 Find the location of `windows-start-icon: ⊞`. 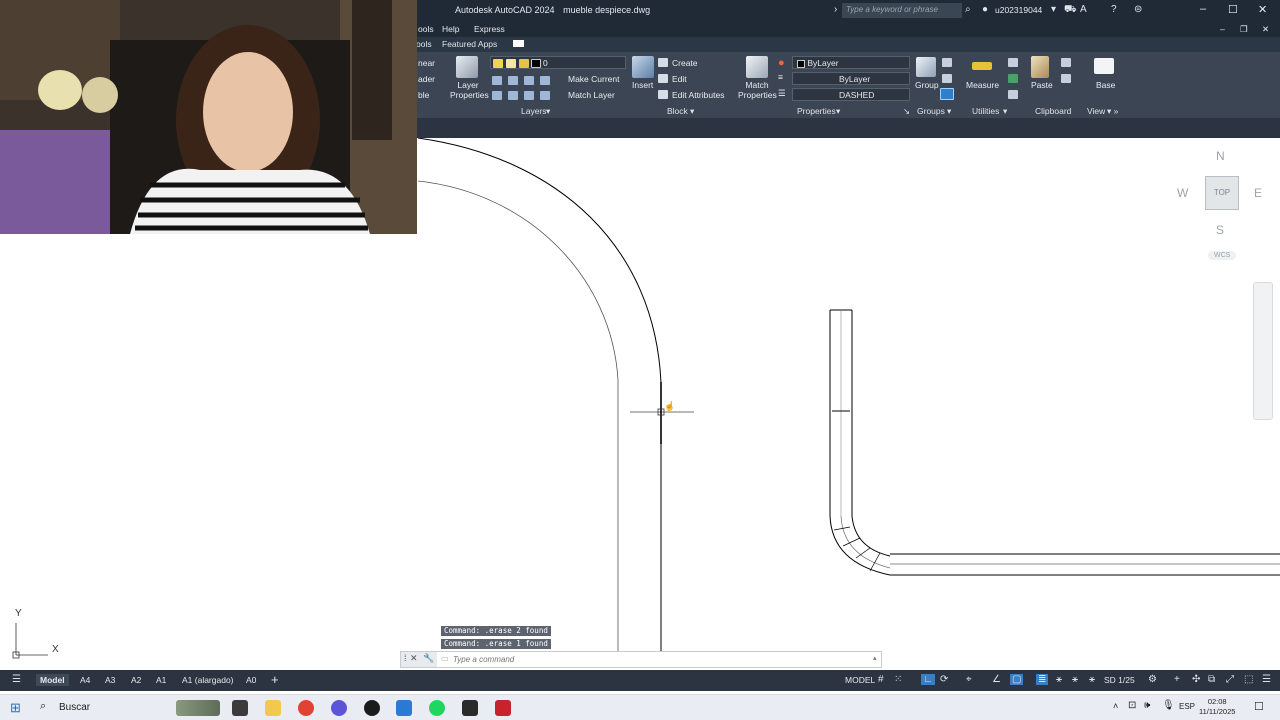

windows-start-icon: ⊞ is located at coordinates (15, 708).